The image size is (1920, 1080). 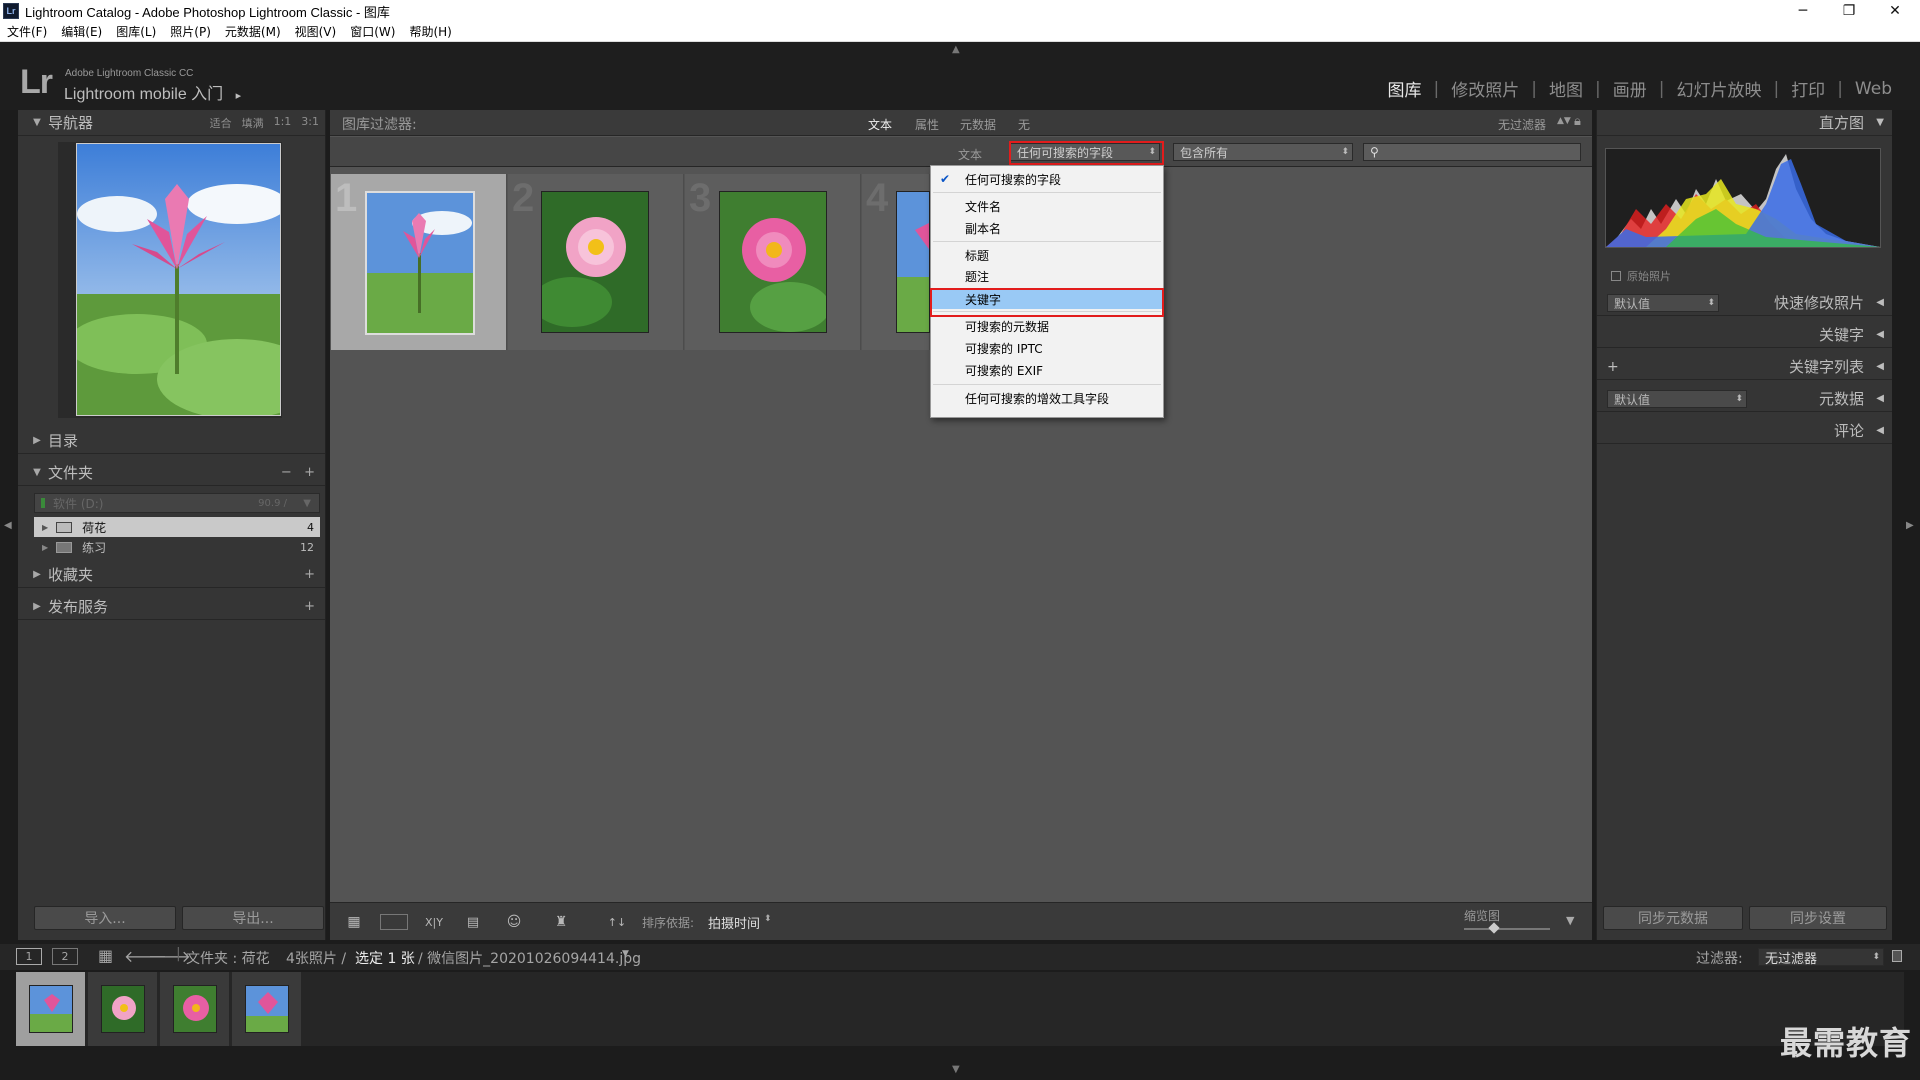 What do you see at coordinates (1047, 255) in the screenshot?
I see `dropdown-item-title: 标题` at bounding box center [1047, 255].